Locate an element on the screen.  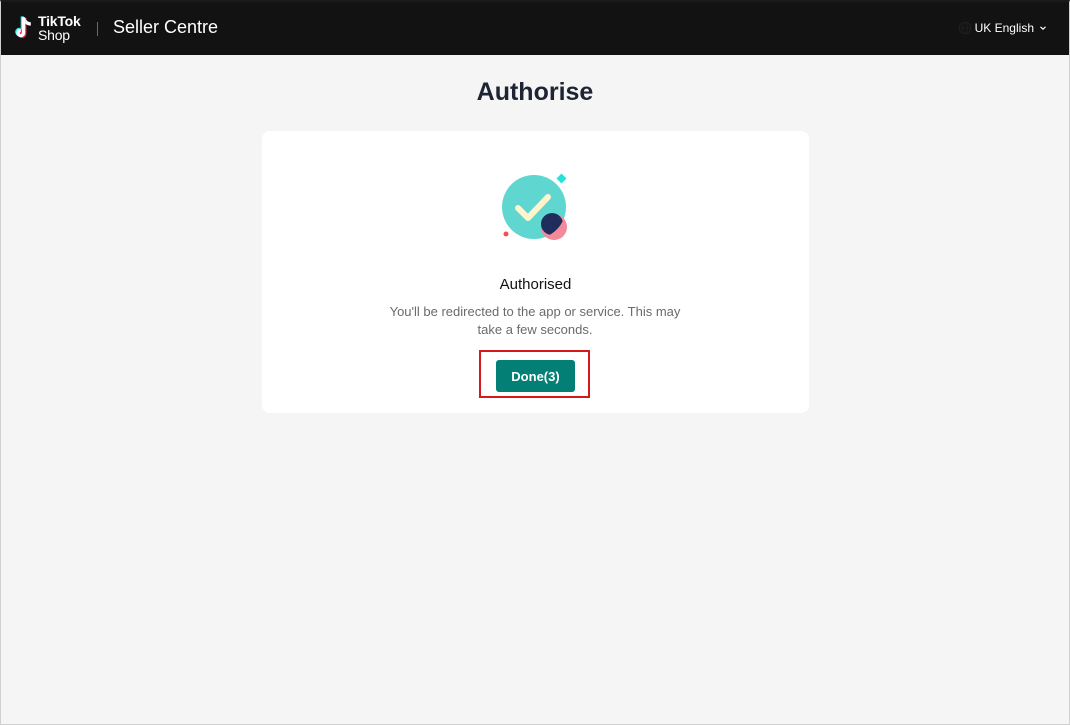
language-label: UK English is located at coordinates (1004, 28).